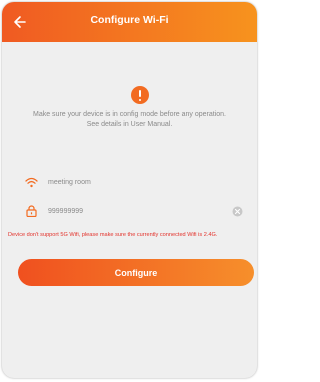 The height and width of the screenshot is (382, 320). Describe the element at coordinates (31, 182) in the screenshot. I see `wifi-icon` at that location.